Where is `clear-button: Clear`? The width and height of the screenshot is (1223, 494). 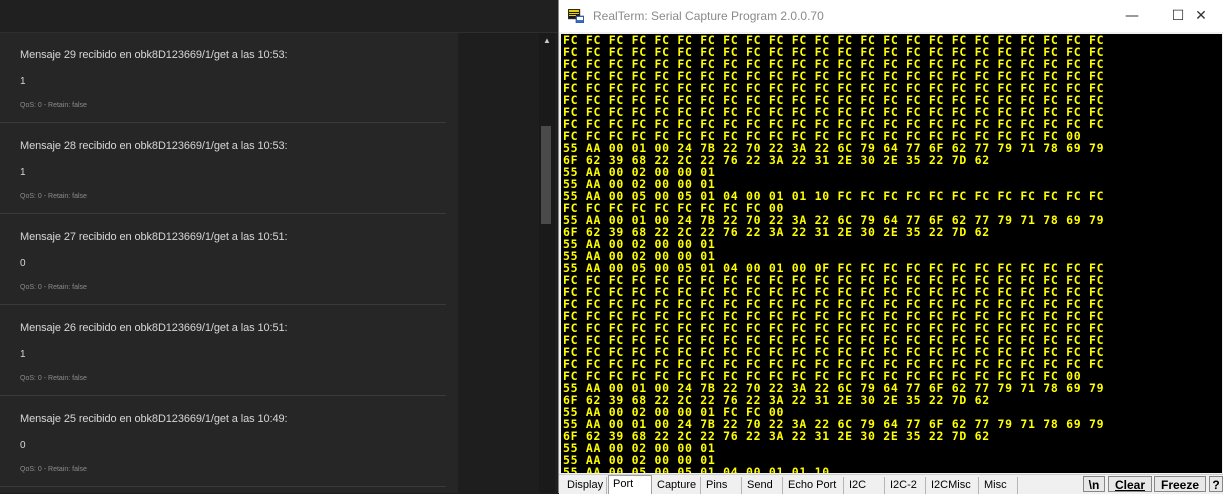 clear-button: Clear is located at coordinates (1130, 484).